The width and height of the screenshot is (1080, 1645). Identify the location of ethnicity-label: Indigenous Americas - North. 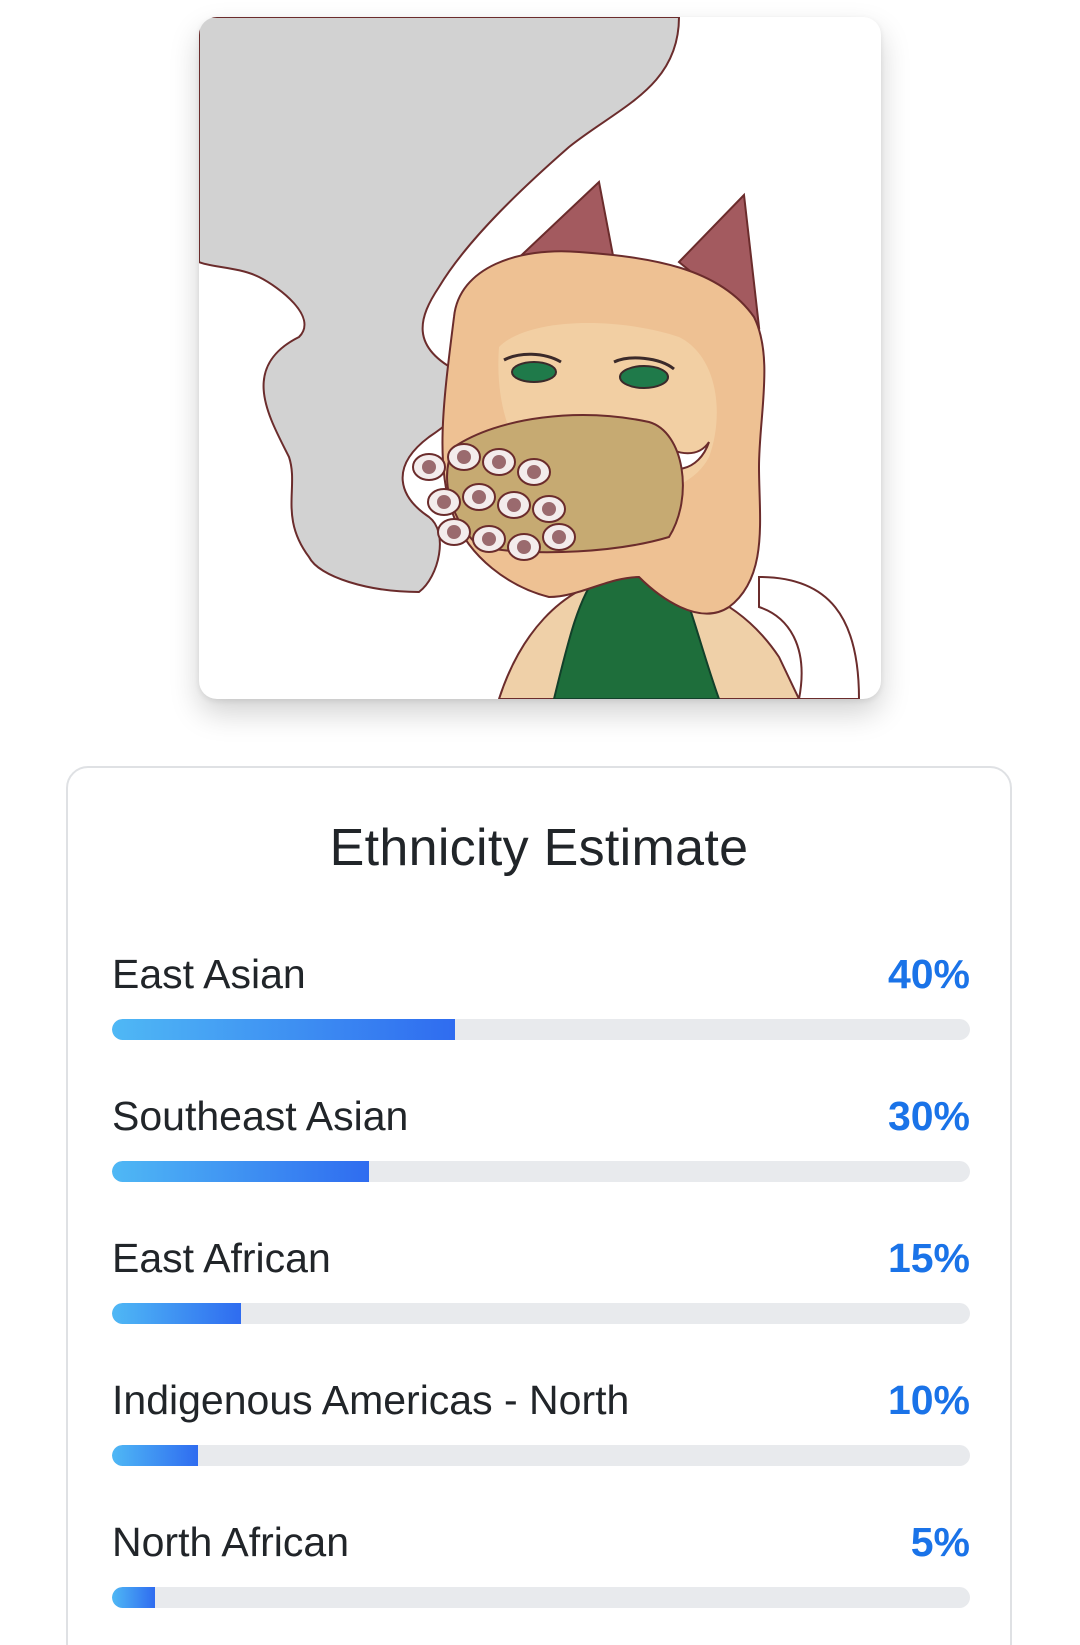
(371, 1400).